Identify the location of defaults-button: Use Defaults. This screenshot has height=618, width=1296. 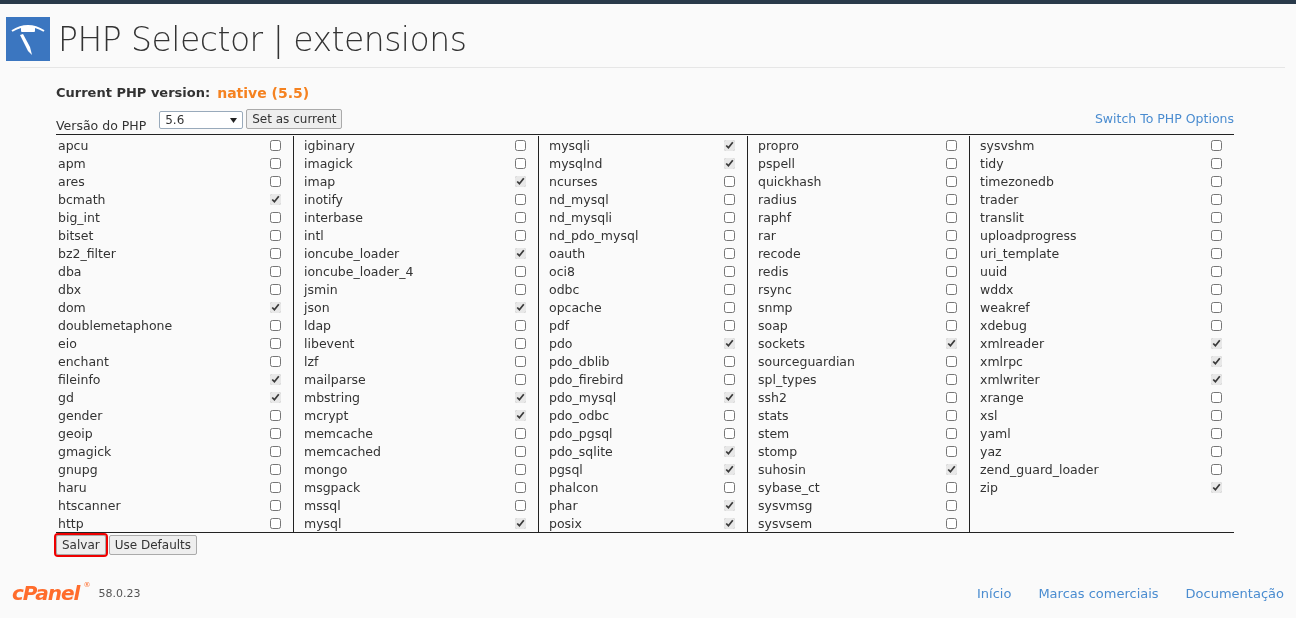
(153, 545).